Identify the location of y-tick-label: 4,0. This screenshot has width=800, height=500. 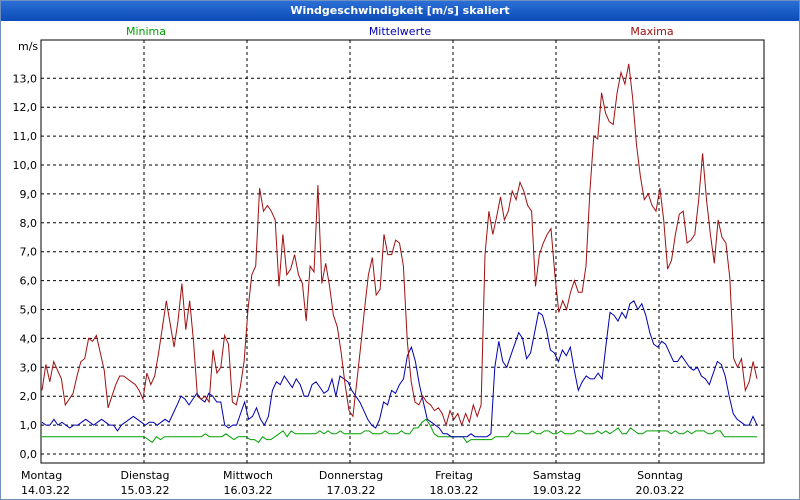
(29, 338).